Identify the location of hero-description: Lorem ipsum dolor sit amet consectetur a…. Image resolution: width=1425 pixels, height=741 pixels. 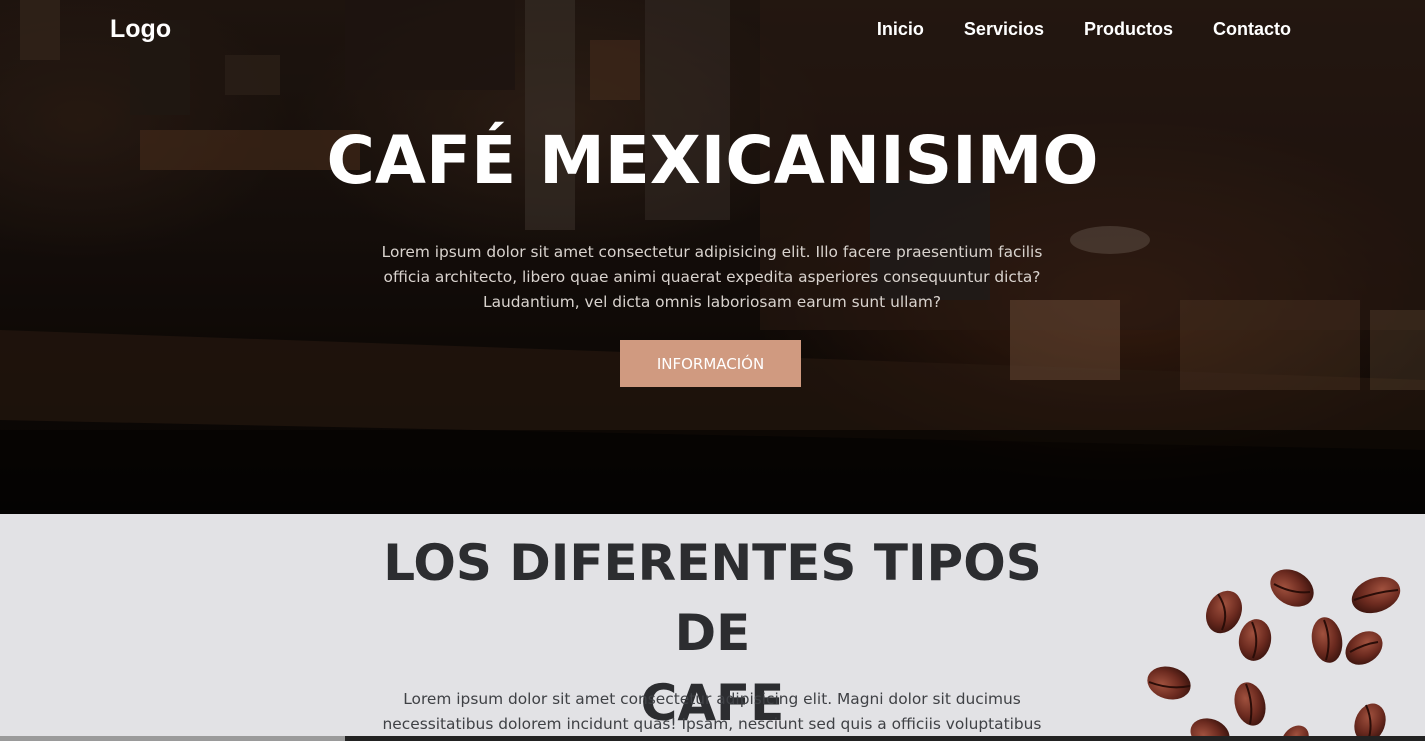
(712, 277).